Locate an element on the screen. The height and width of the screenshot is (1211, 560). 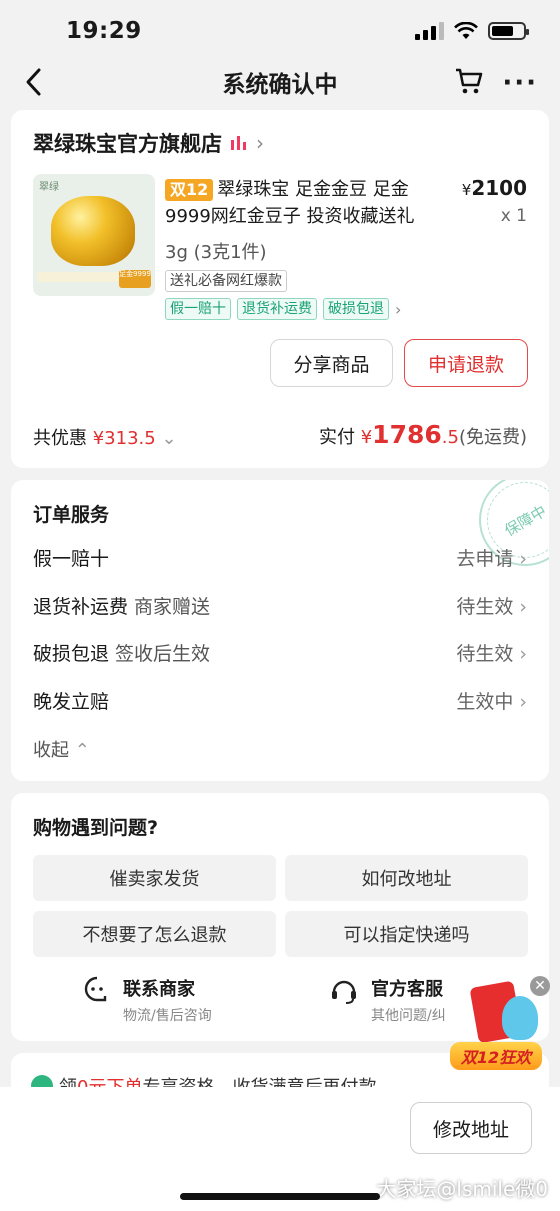
service-row-sub: 签收后生效 is located at coordinates (163, 653).